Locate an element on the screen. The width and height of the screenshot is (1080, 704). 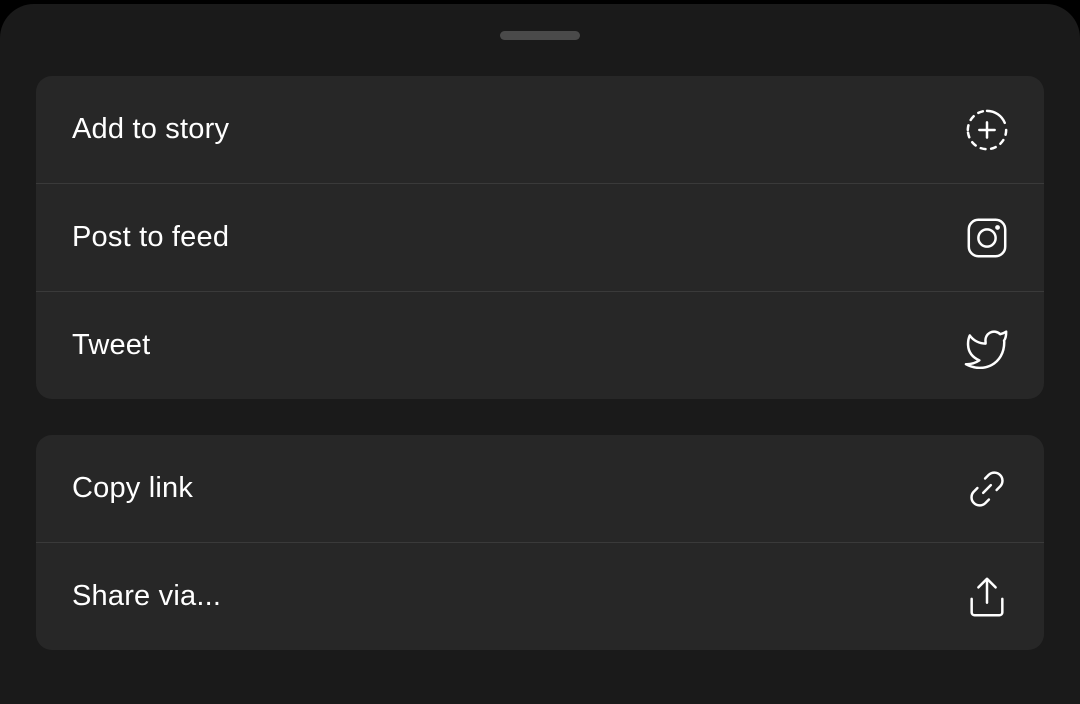
sheet-grabber-handle is located at coordinates (540, 35).